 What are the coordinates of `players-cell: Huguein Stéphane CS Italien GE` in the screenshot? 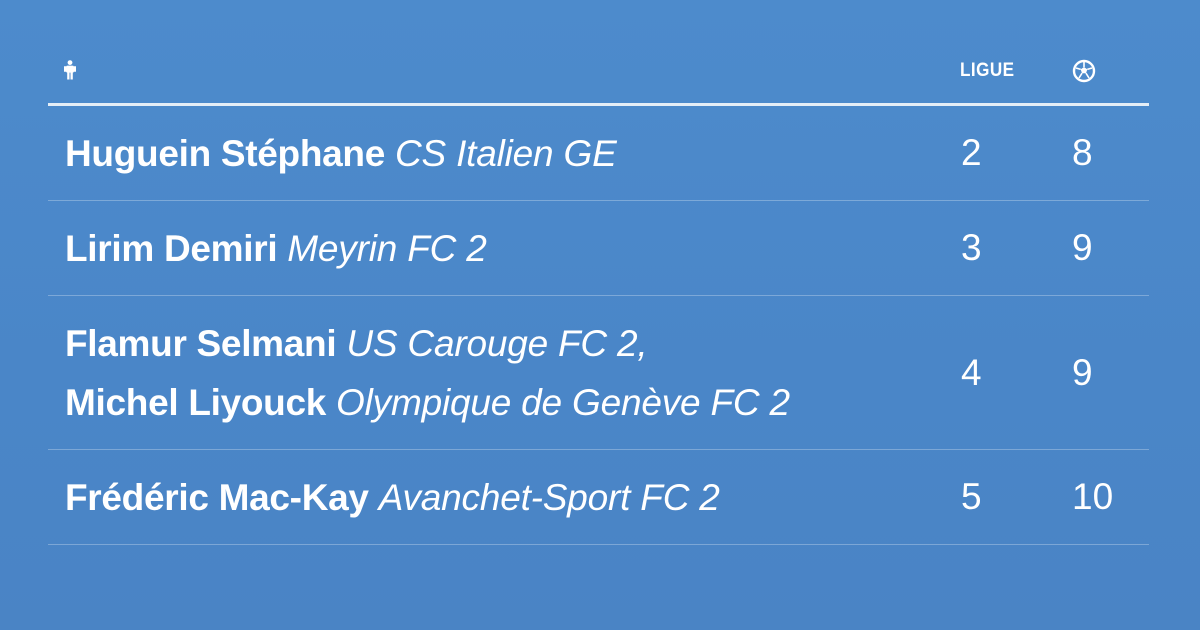 It's located at (341, 153).